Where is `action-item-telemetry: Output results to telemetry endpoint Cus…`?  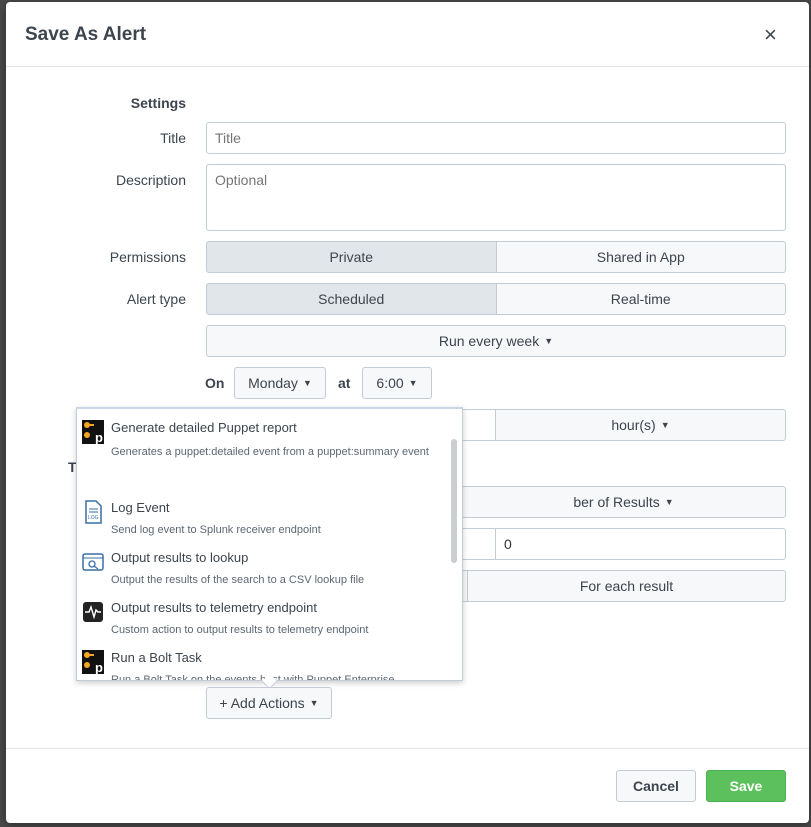
action-item-telemetry: Output results to telemetry endpoint Cus… is located at coordinates (262, 617).